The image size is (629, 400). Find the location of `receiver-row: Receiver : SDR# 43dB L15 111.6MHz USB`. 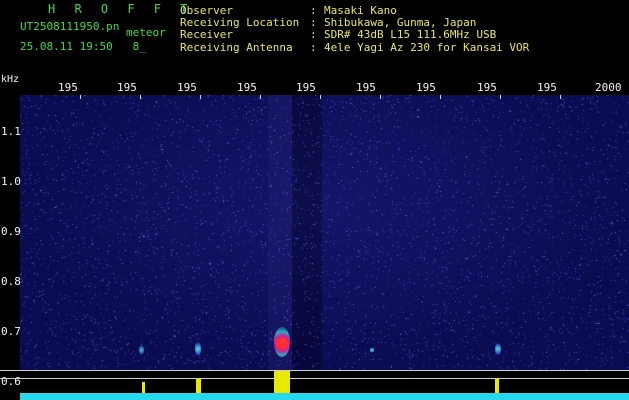

receiver-row: Receiver : SDR# 43dB L15 111.6MHz USB is located at coordinates (354, 35).